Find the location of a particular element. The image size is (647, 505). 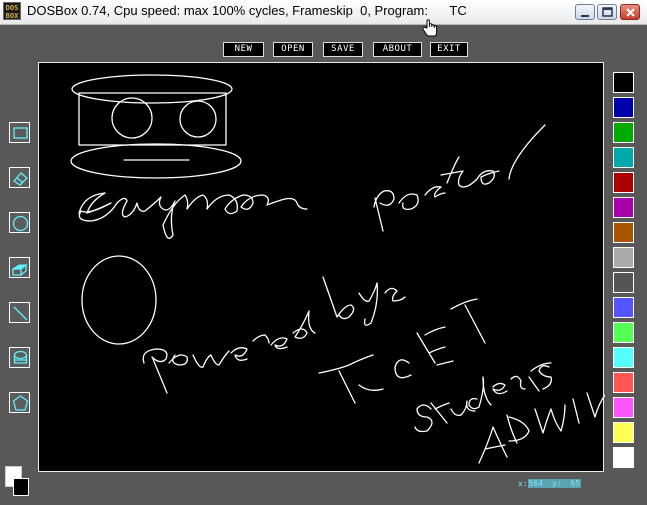

x-value: 564 is located at coordinates (536, 483).